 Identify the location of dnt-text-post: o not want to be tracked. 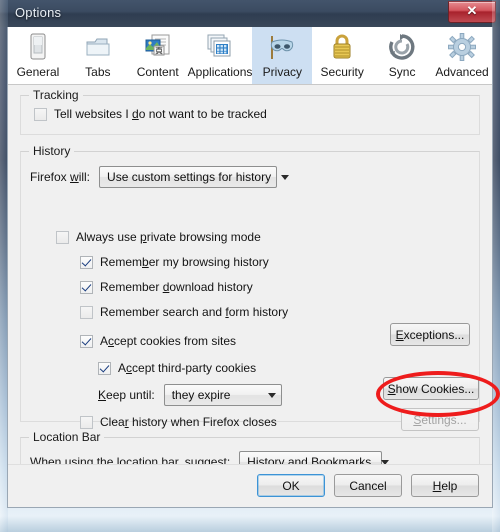
(202, 114).